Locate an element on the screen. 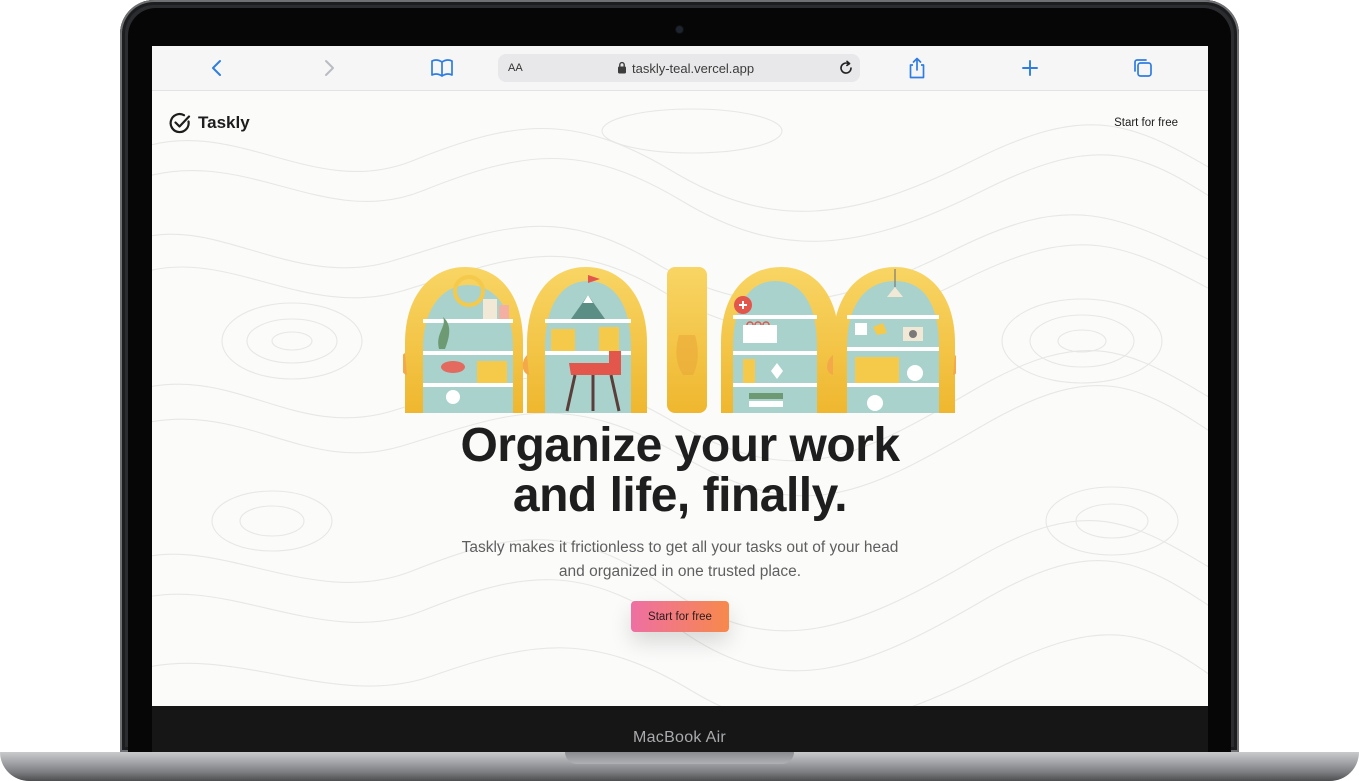 Image resolution: width=1359 pixels, height=781 pixels. hero-start-for-free-button: Start for free is located at coordinates (680, 616).